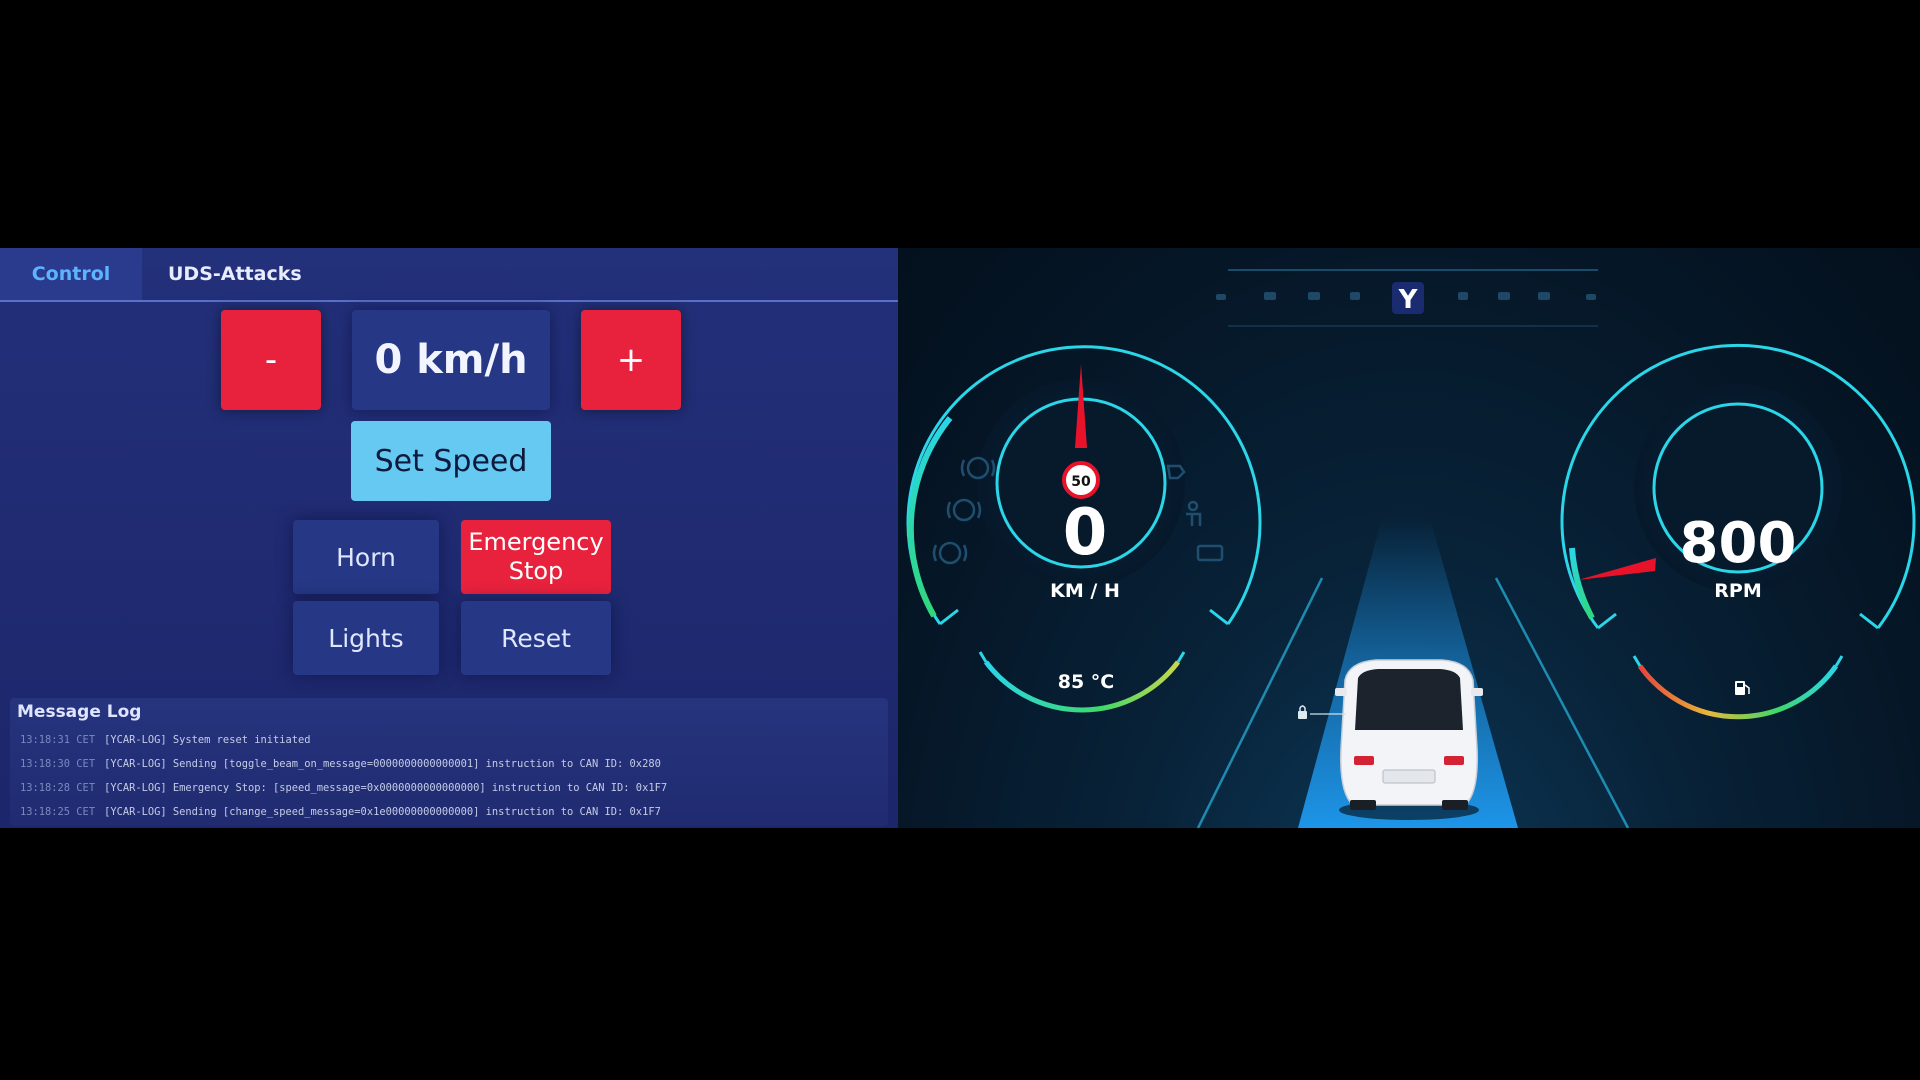 This screenshot has height=1080, width=1920. I want to click on tire-pressure-icon, so click(950, 553).